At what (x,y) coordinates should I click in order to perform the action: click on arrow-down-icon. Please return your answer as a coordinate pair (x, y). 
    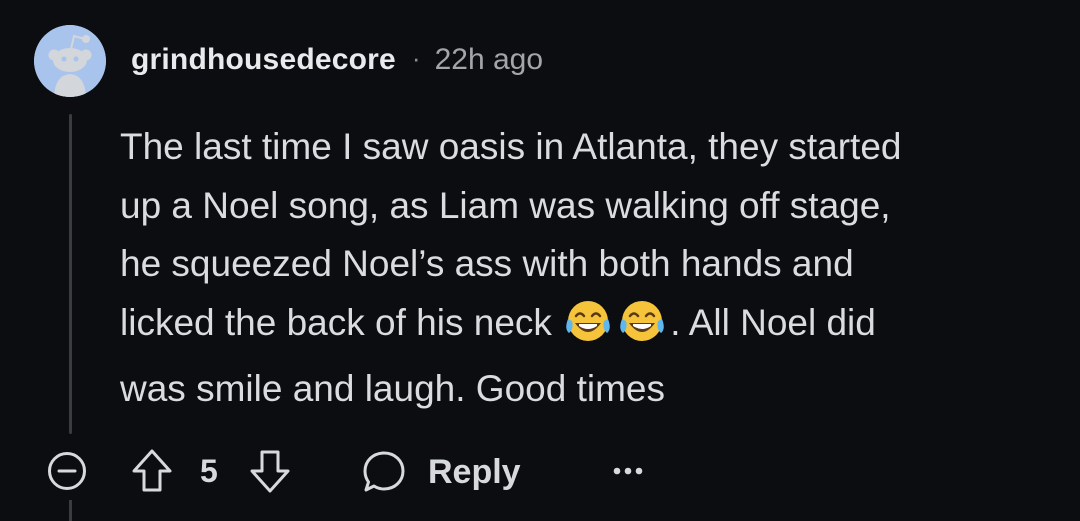
    Looking at the image, I should click on (270, 471).